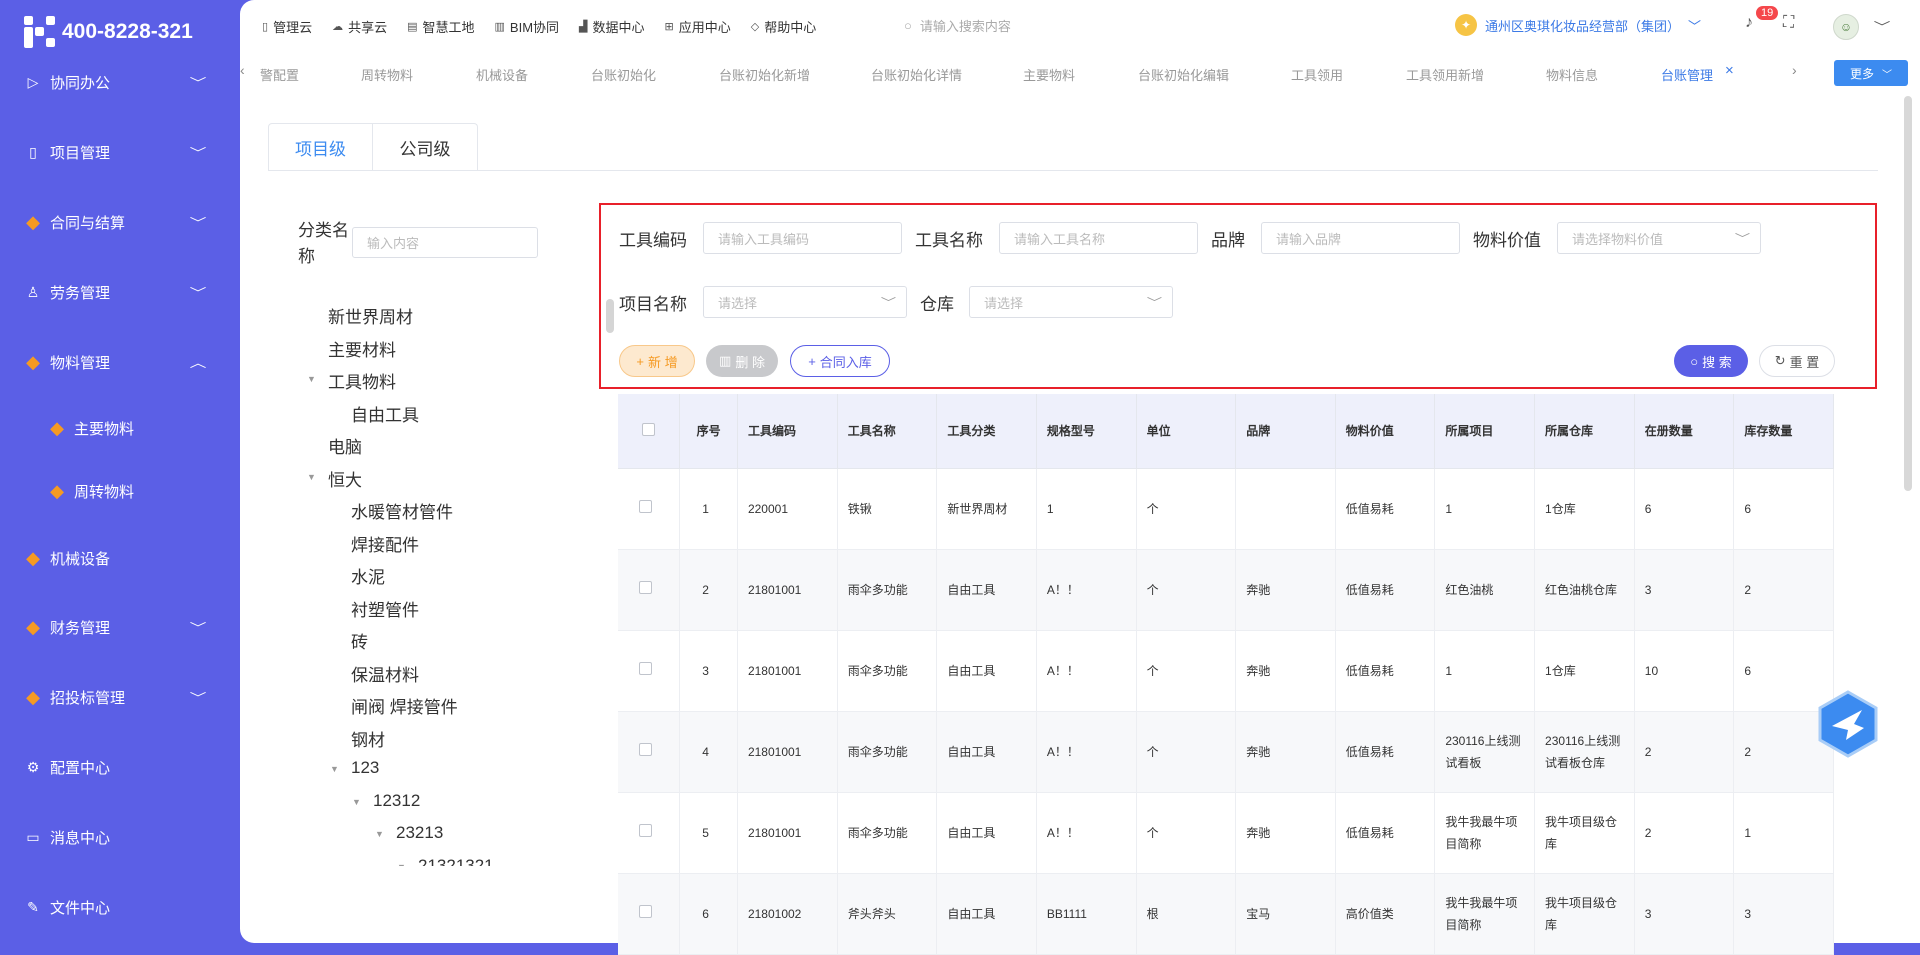 This screenshot has width=1920, height=955. What do you see at coordinates (1226, 509) in the screenshot?
I see `table-row: 1 220001 铁锹 新世界周材 1 个低值易耗 1 1仓库 6 6` at bounding box center [1226, 509].